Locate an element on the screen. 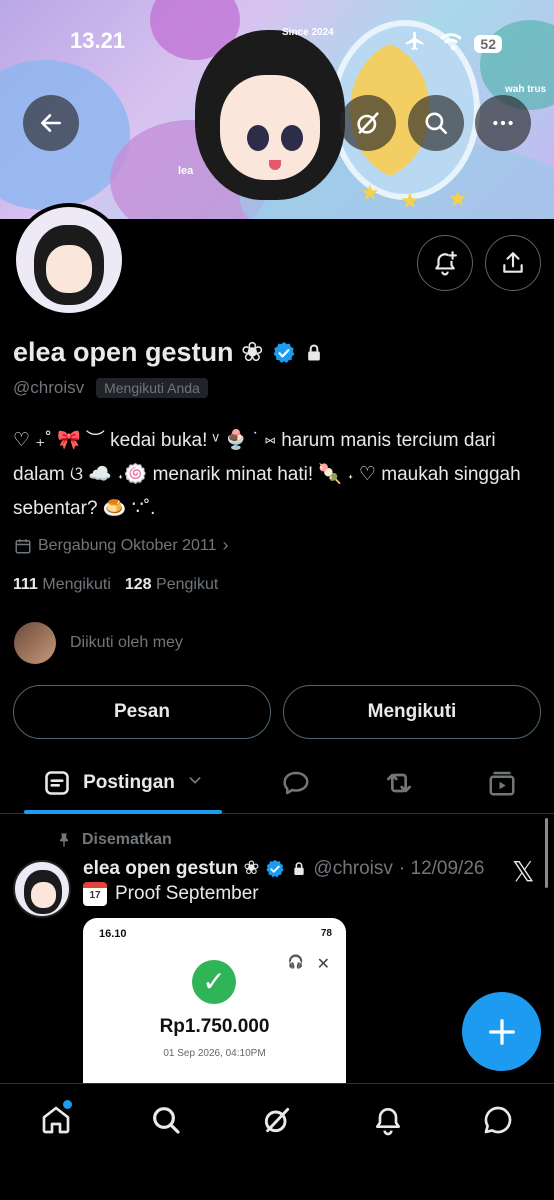 This screenshot has width=554, height=1200. scrollbar is located at coordinates (546, 853).